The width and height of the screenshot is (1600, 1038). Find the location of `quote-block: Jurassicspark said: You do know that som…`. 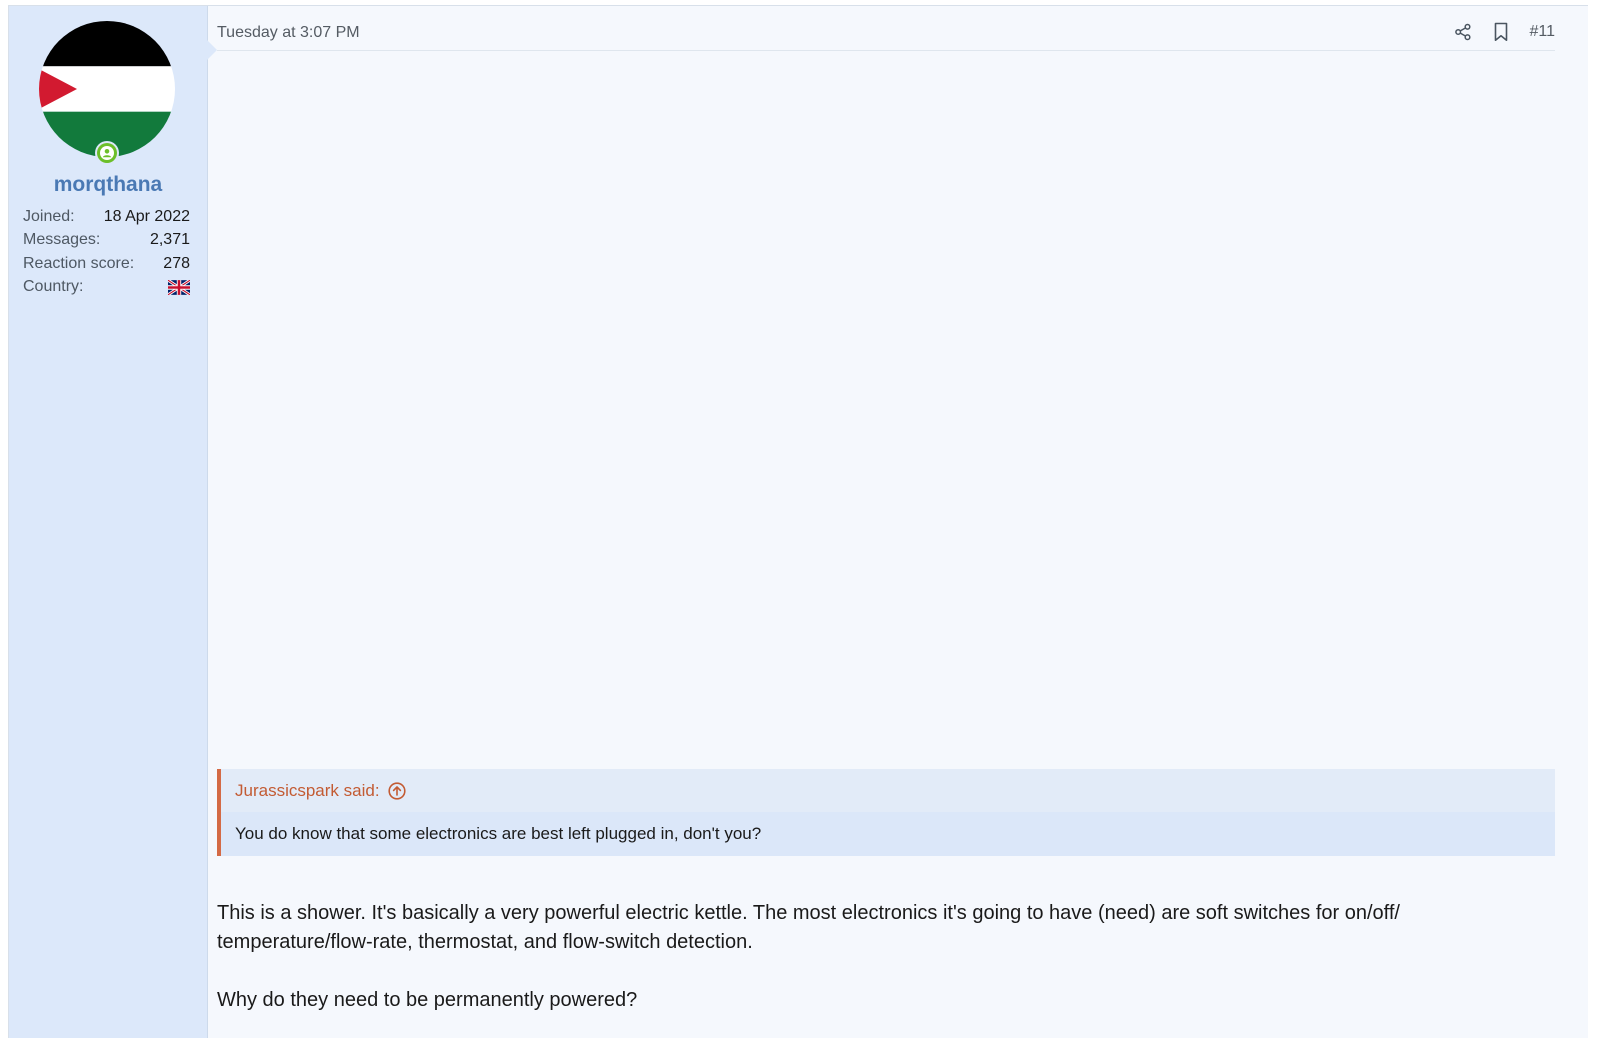

quote-block: Jurassicspark said: You do know that som… is located at coordinates (886, 812).